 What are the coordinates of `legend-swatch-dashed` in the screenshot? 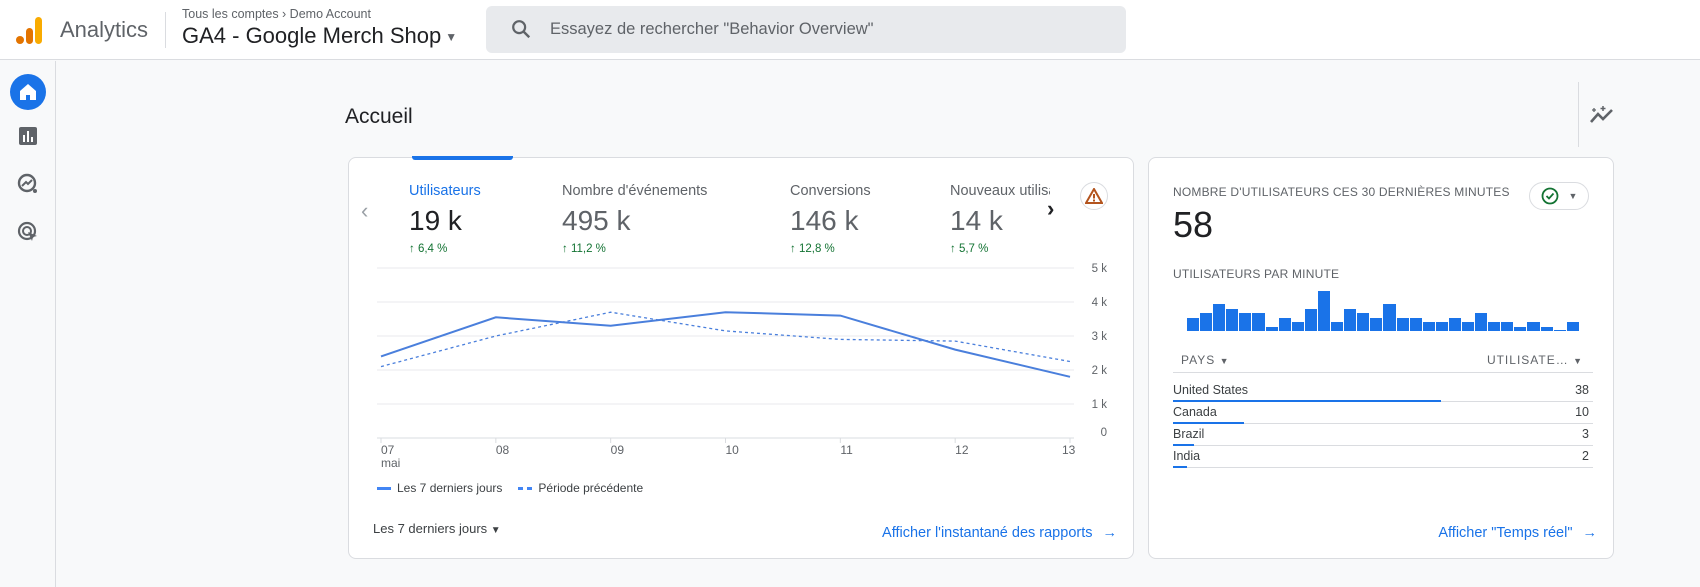 It's located at (525, 488).